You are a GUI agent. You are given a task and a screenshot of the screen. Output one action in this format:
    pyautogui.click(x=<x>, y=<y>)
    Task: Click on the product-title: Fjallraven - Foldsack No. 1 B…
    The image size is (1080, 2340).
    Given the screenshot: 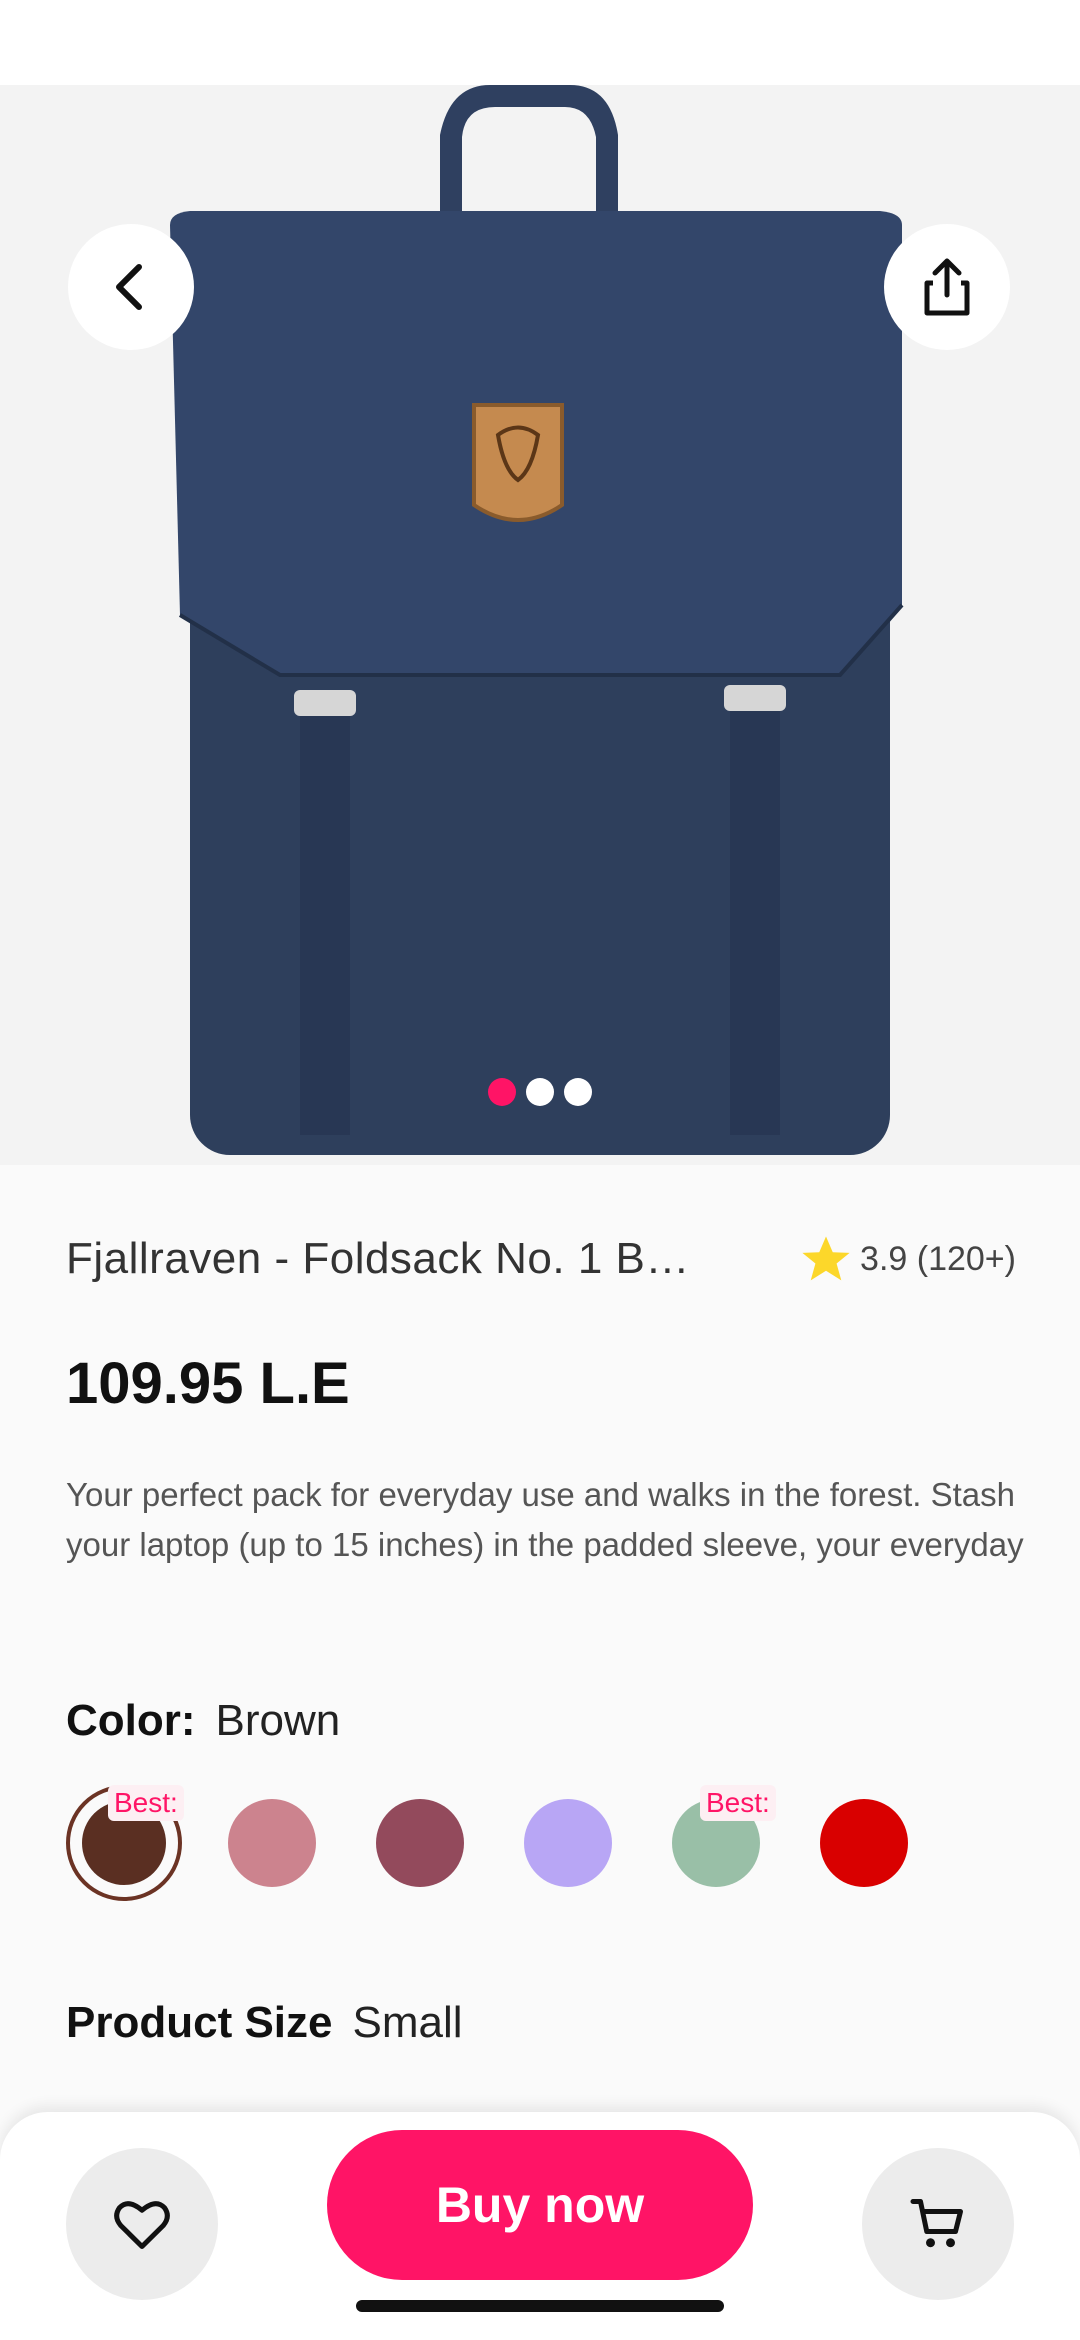 What is the action you would take?
    pyautogui.click(x=378, y=1258)
    